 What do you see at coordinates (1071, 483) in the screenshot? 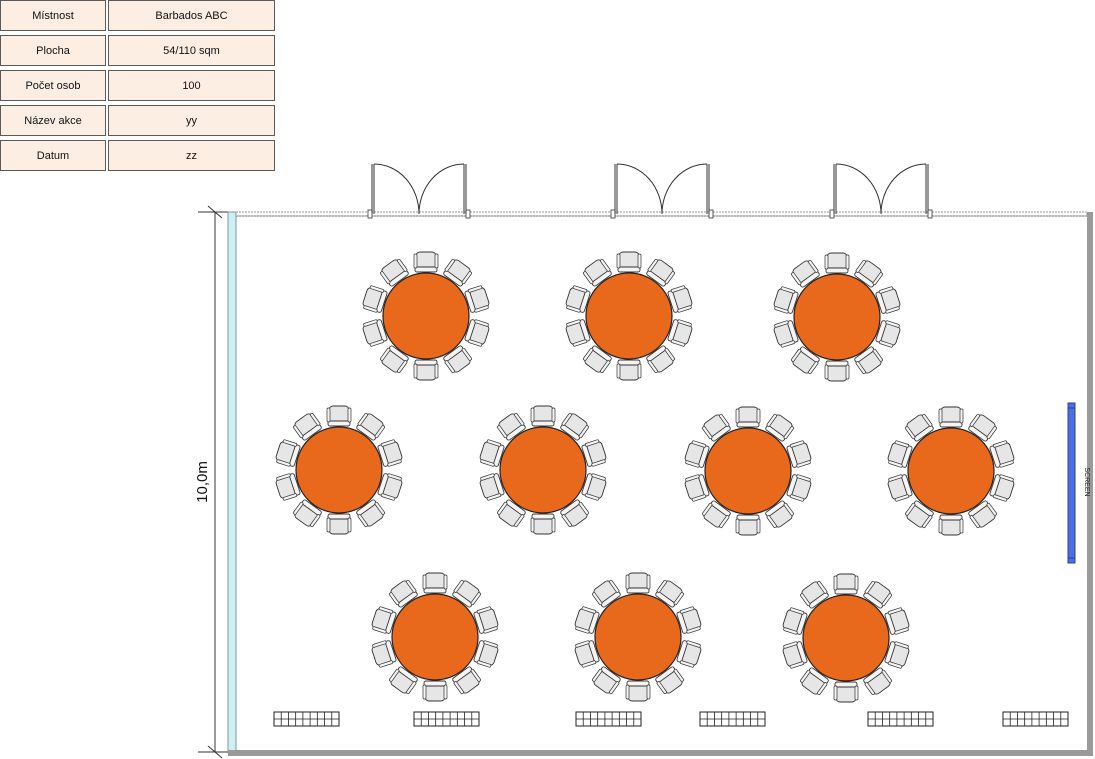
I see `projection-screen` at bounding box center [1071, 483].